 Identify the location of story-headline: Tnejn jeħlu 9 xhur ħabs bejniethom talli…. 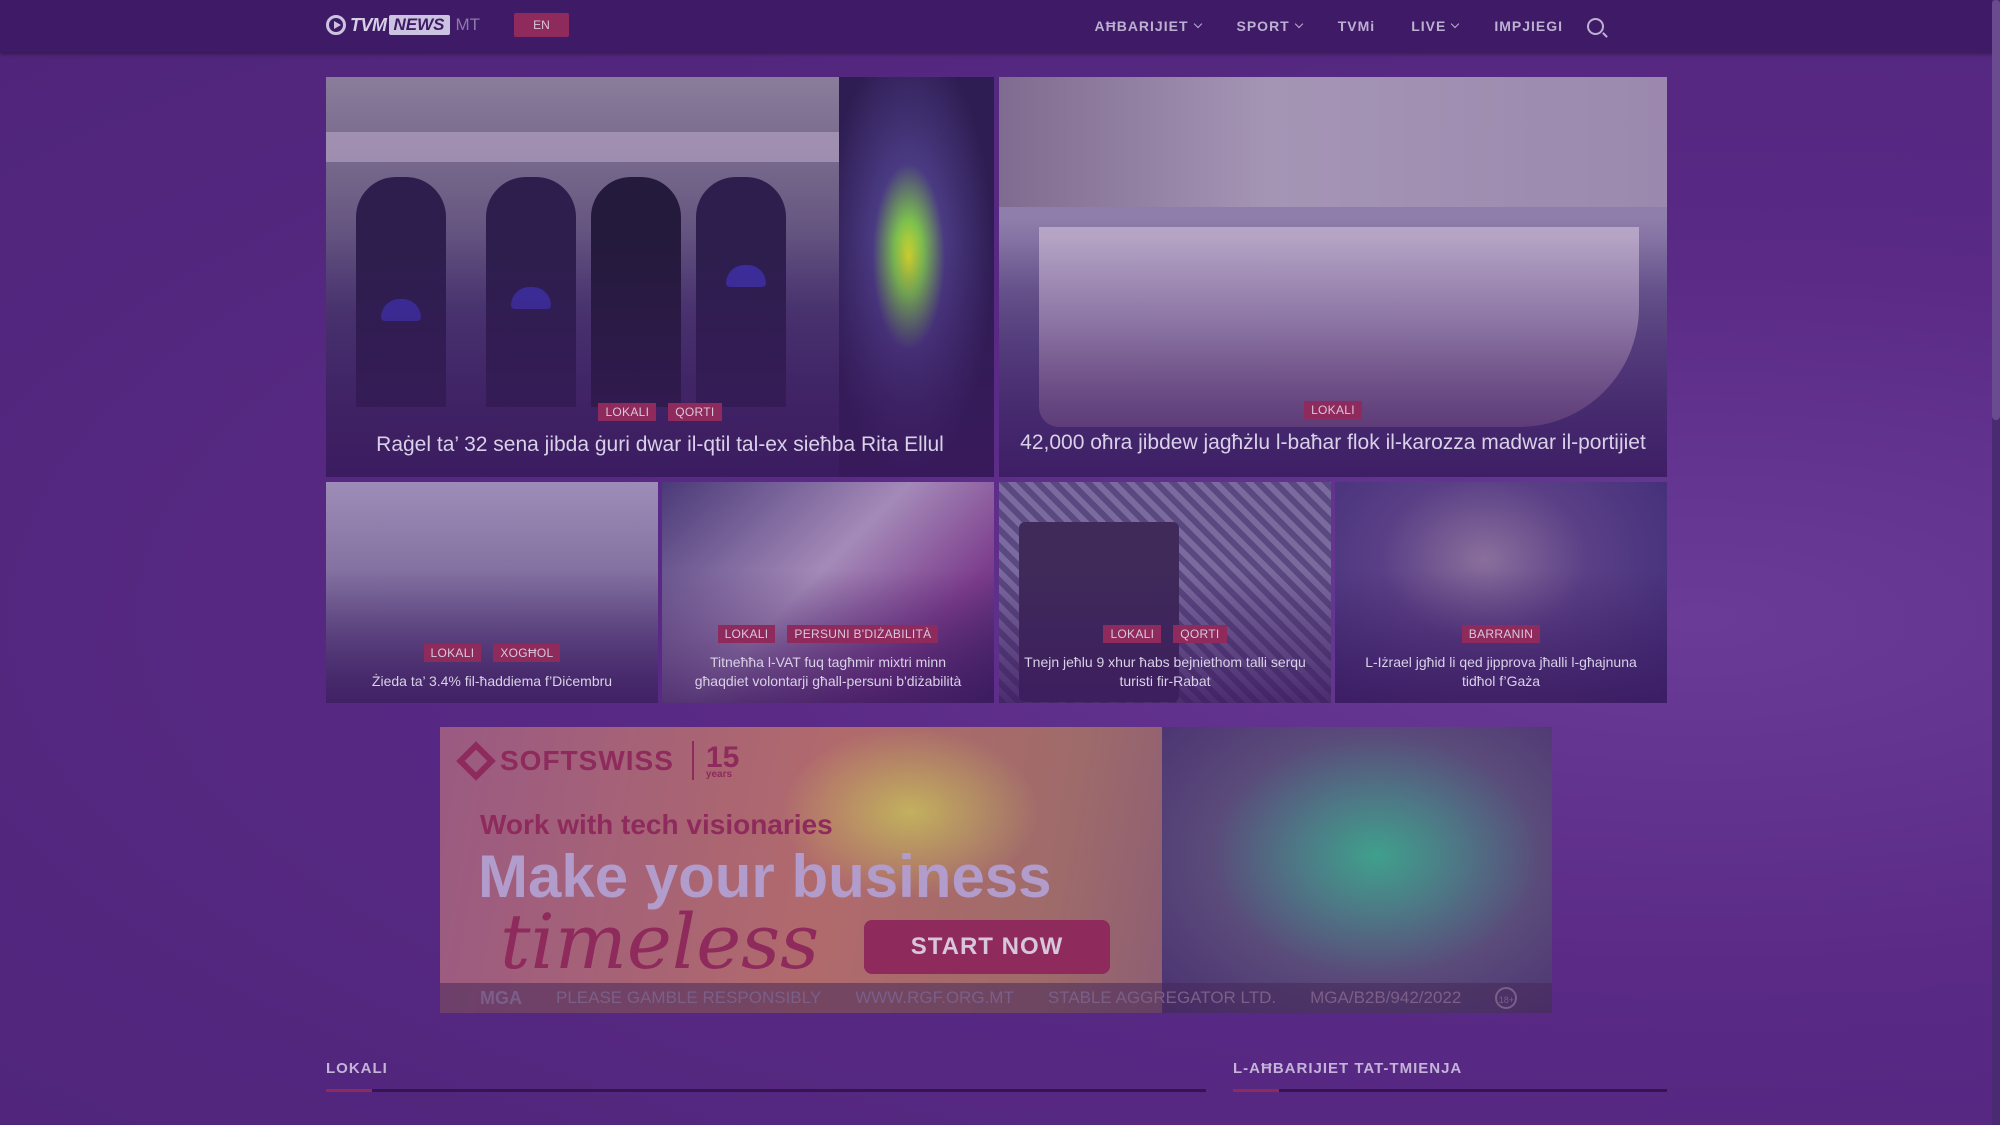
(1165, 672).